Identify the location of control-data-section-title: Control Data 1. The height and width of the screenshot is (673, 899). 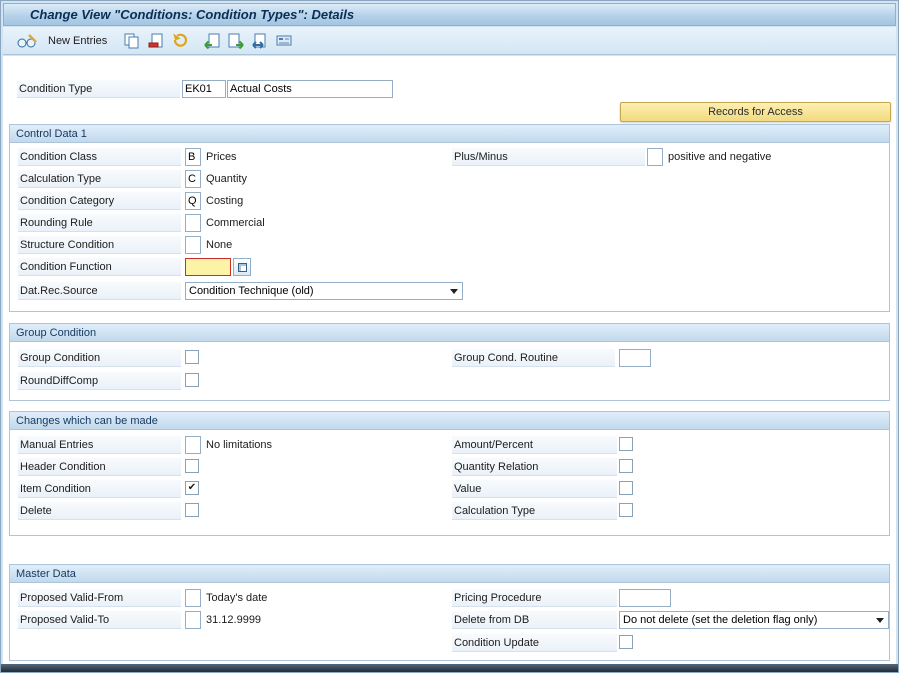
(449, 134).